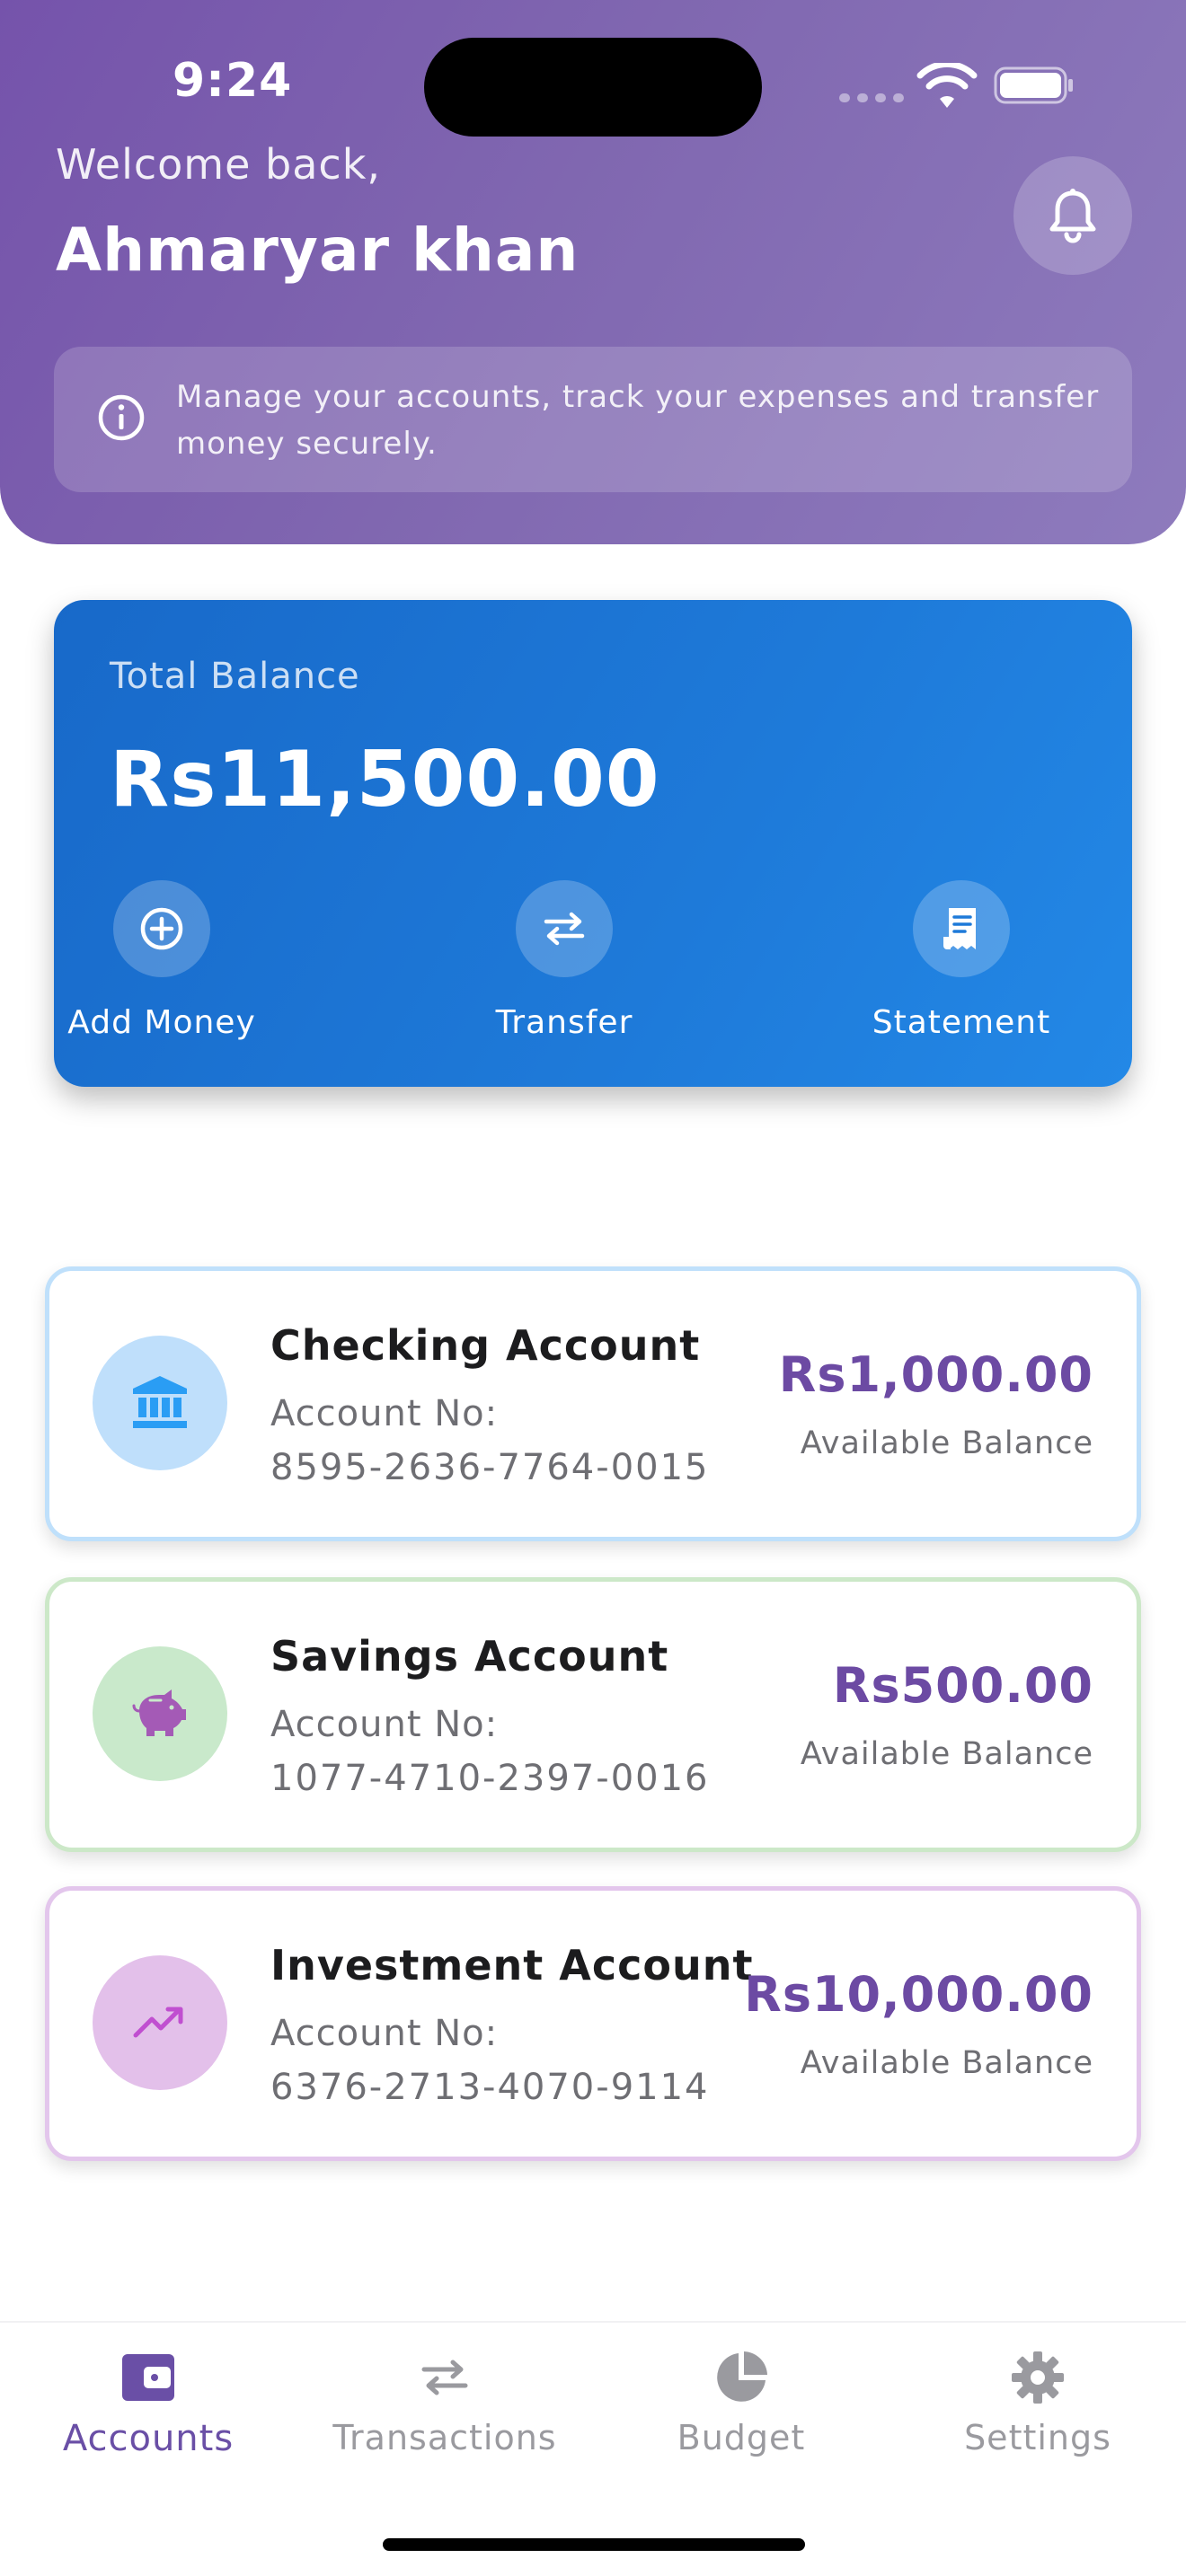  What do you see at coordinates (490, 1778) in the screenshot?
I see `account-number: 1077-4710-2397-0016` at bounding box center [490, 1778].